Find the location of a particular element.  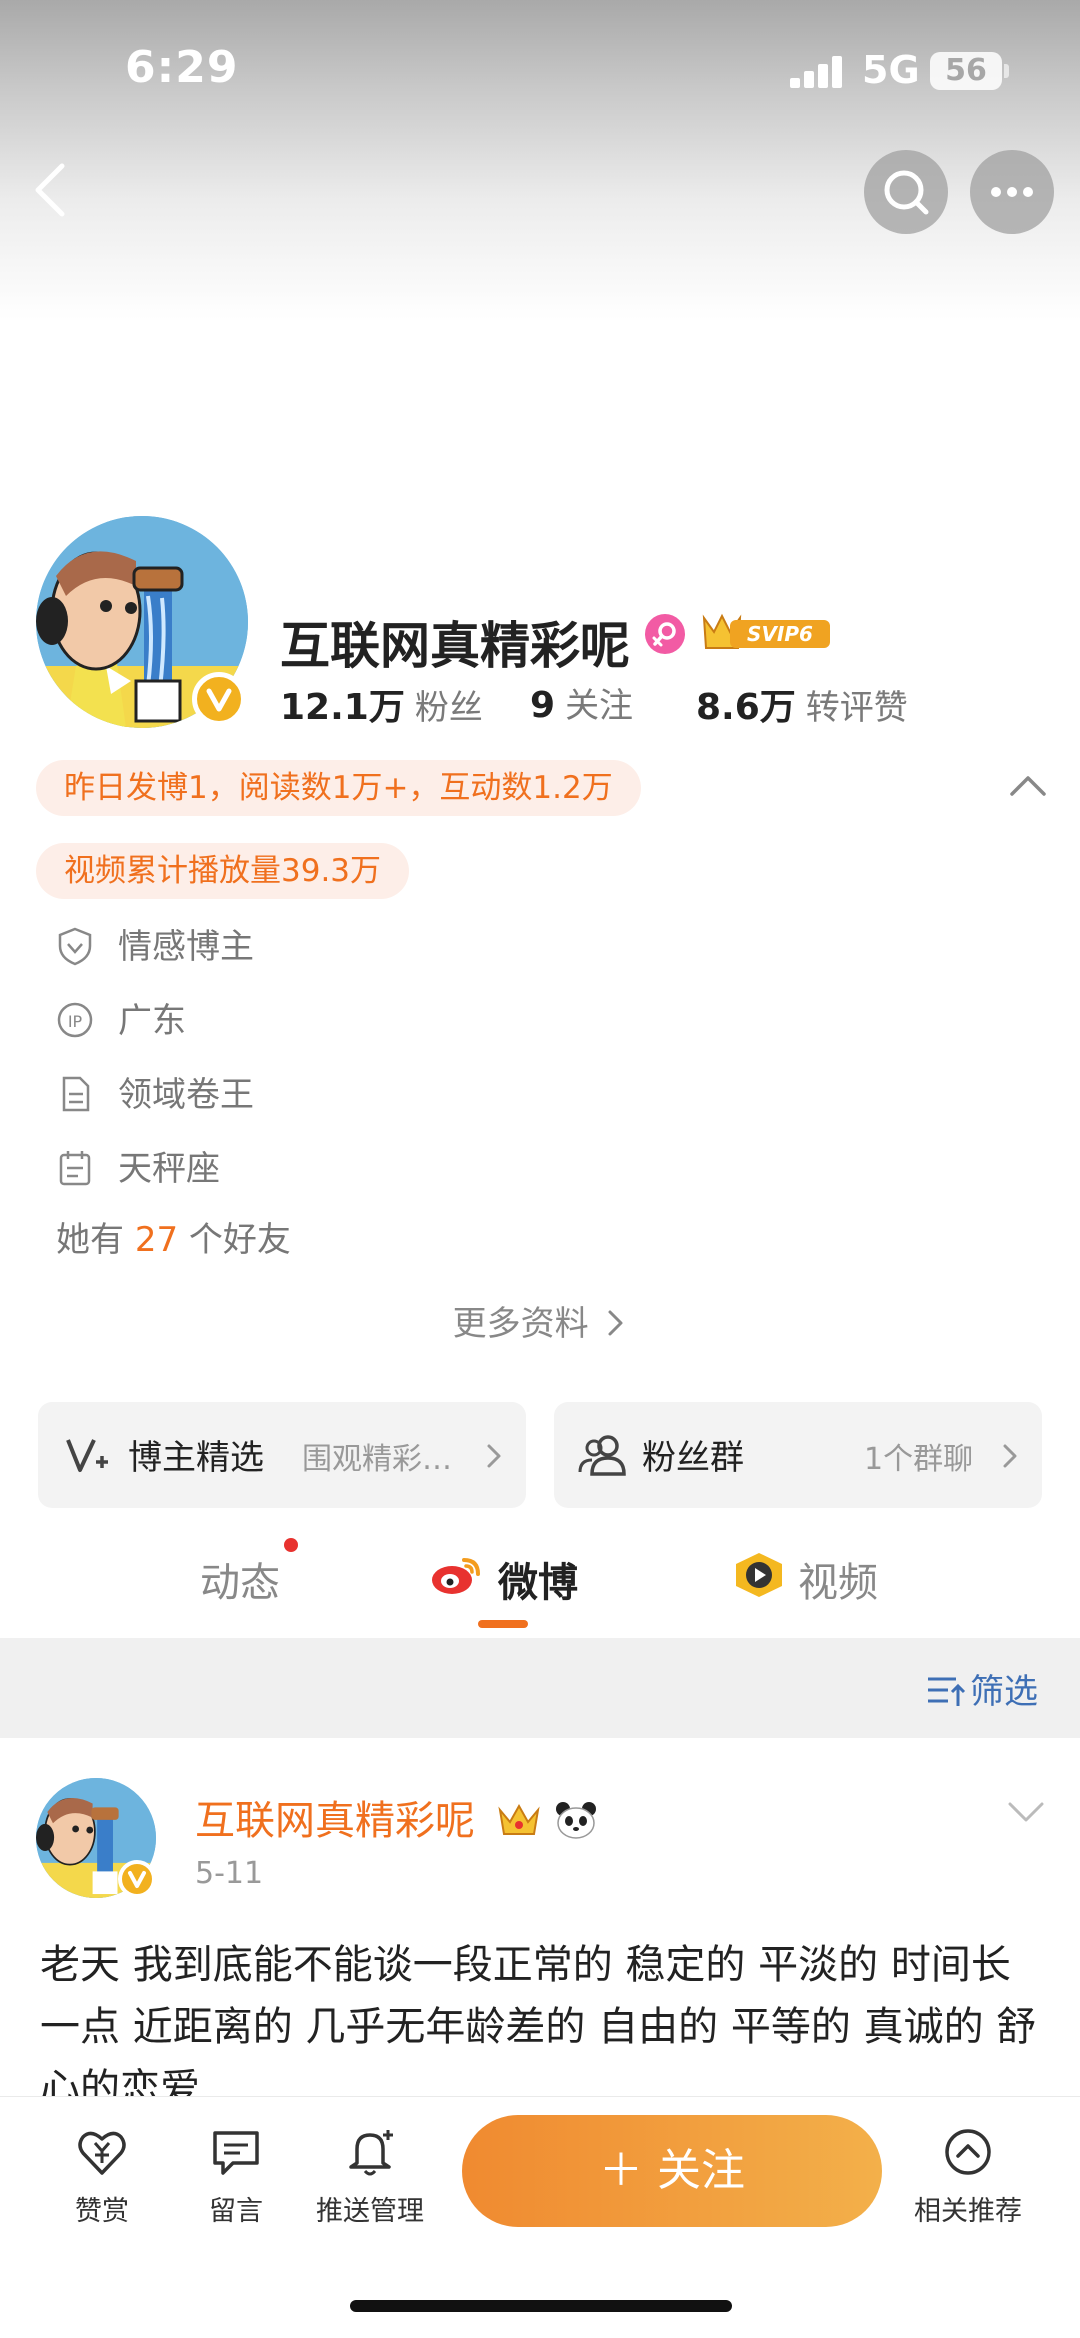

tab-video: 视频 is located at coordinates (838, 1579).